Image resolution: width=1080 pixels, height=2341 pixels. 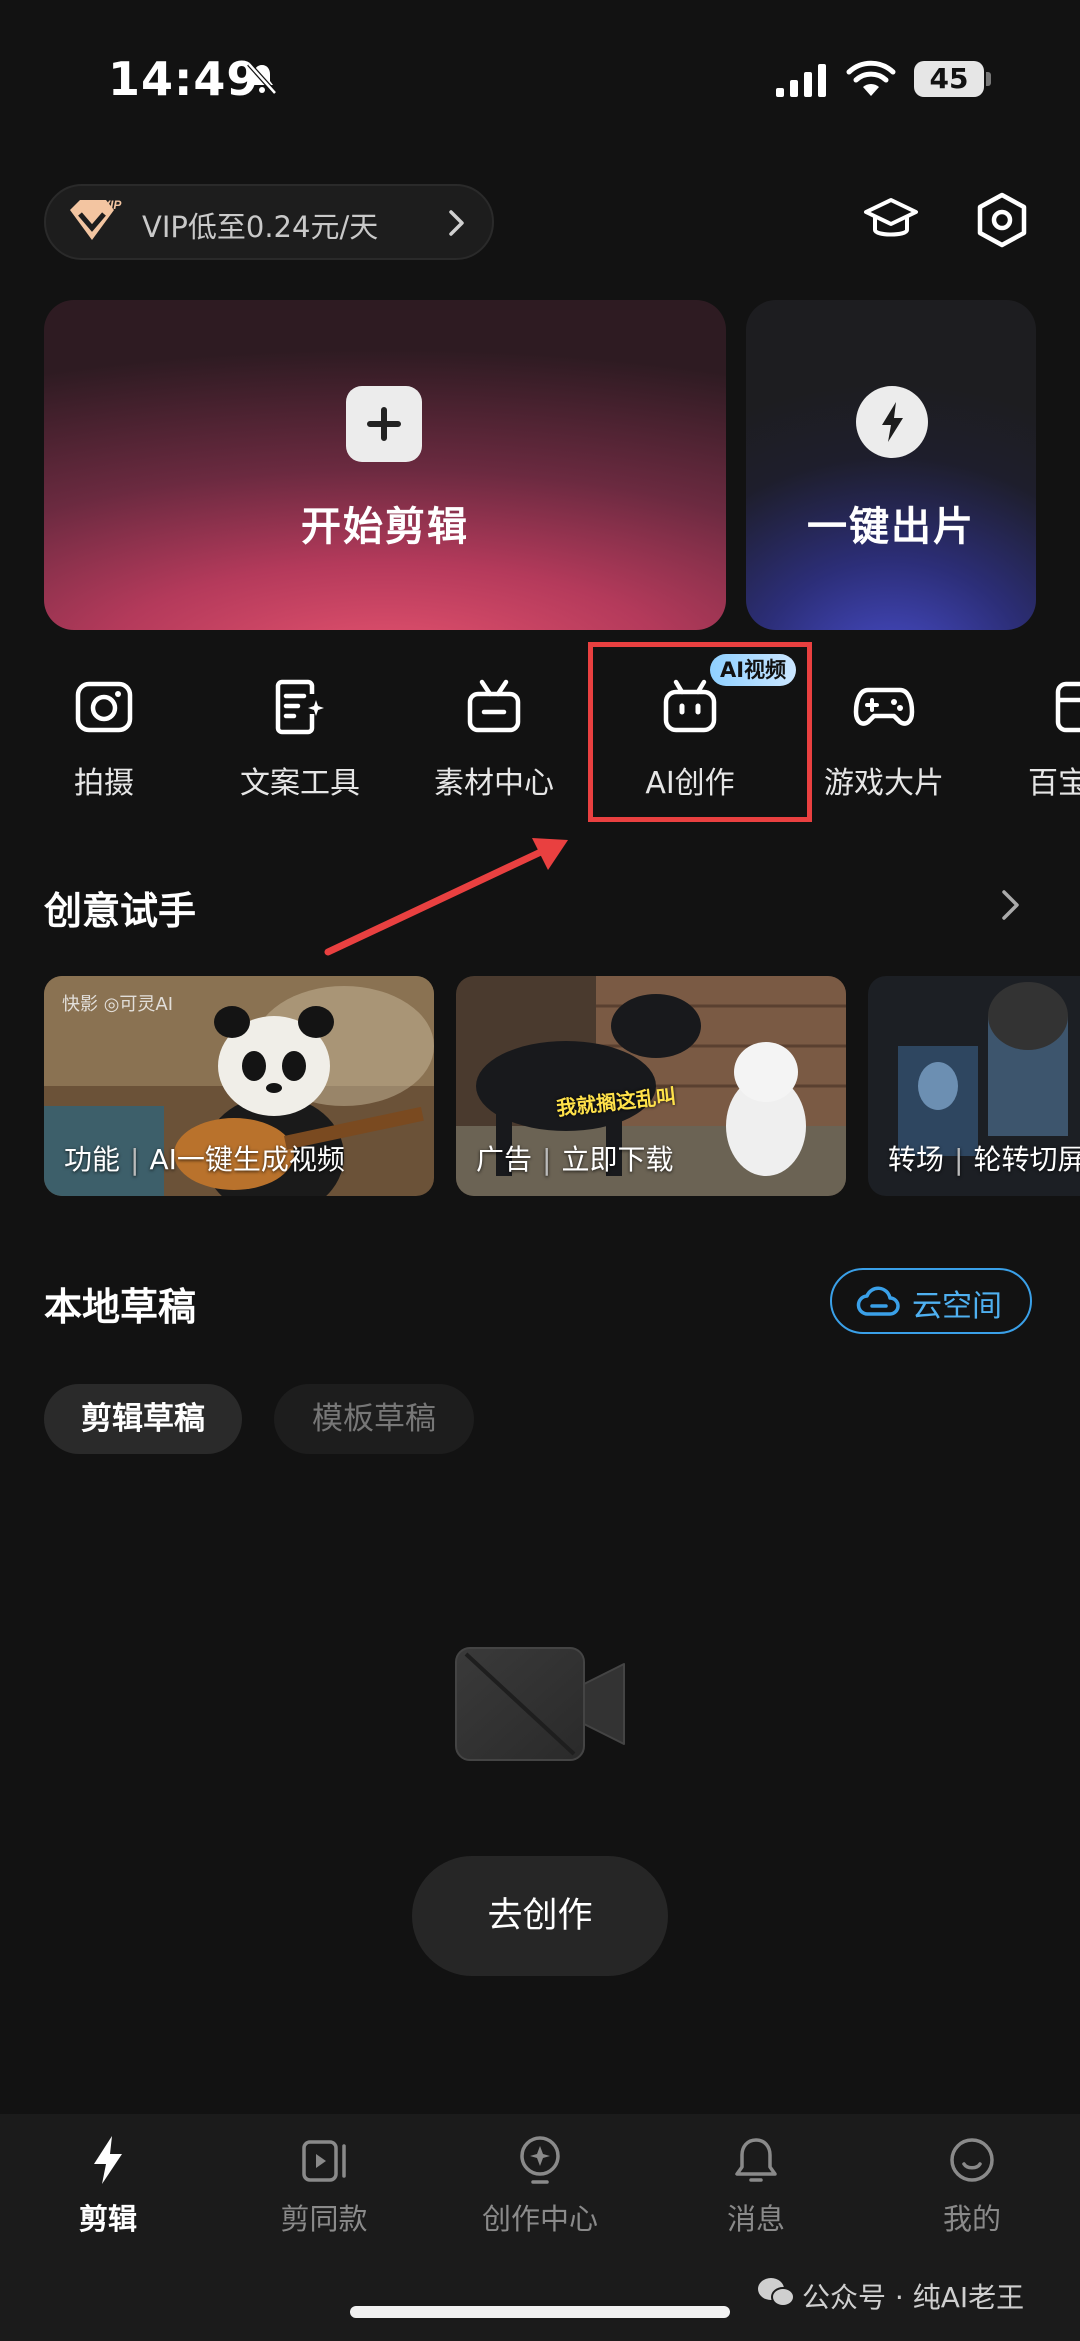 I want to click on tool-label-script: 文案工具, so click(x=300, y=783).